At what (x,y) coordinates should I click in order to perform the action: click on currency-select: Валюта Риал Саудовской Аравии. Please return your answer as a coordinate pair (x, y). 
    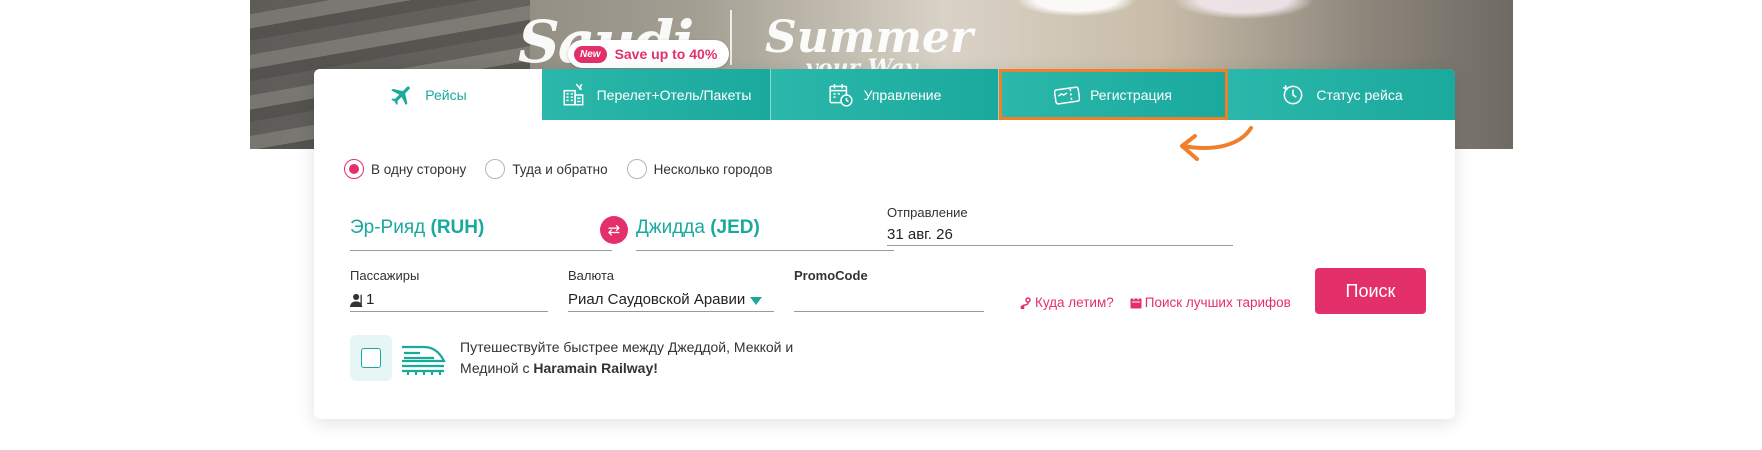
    Looking at the image, I should click on (671, 290).